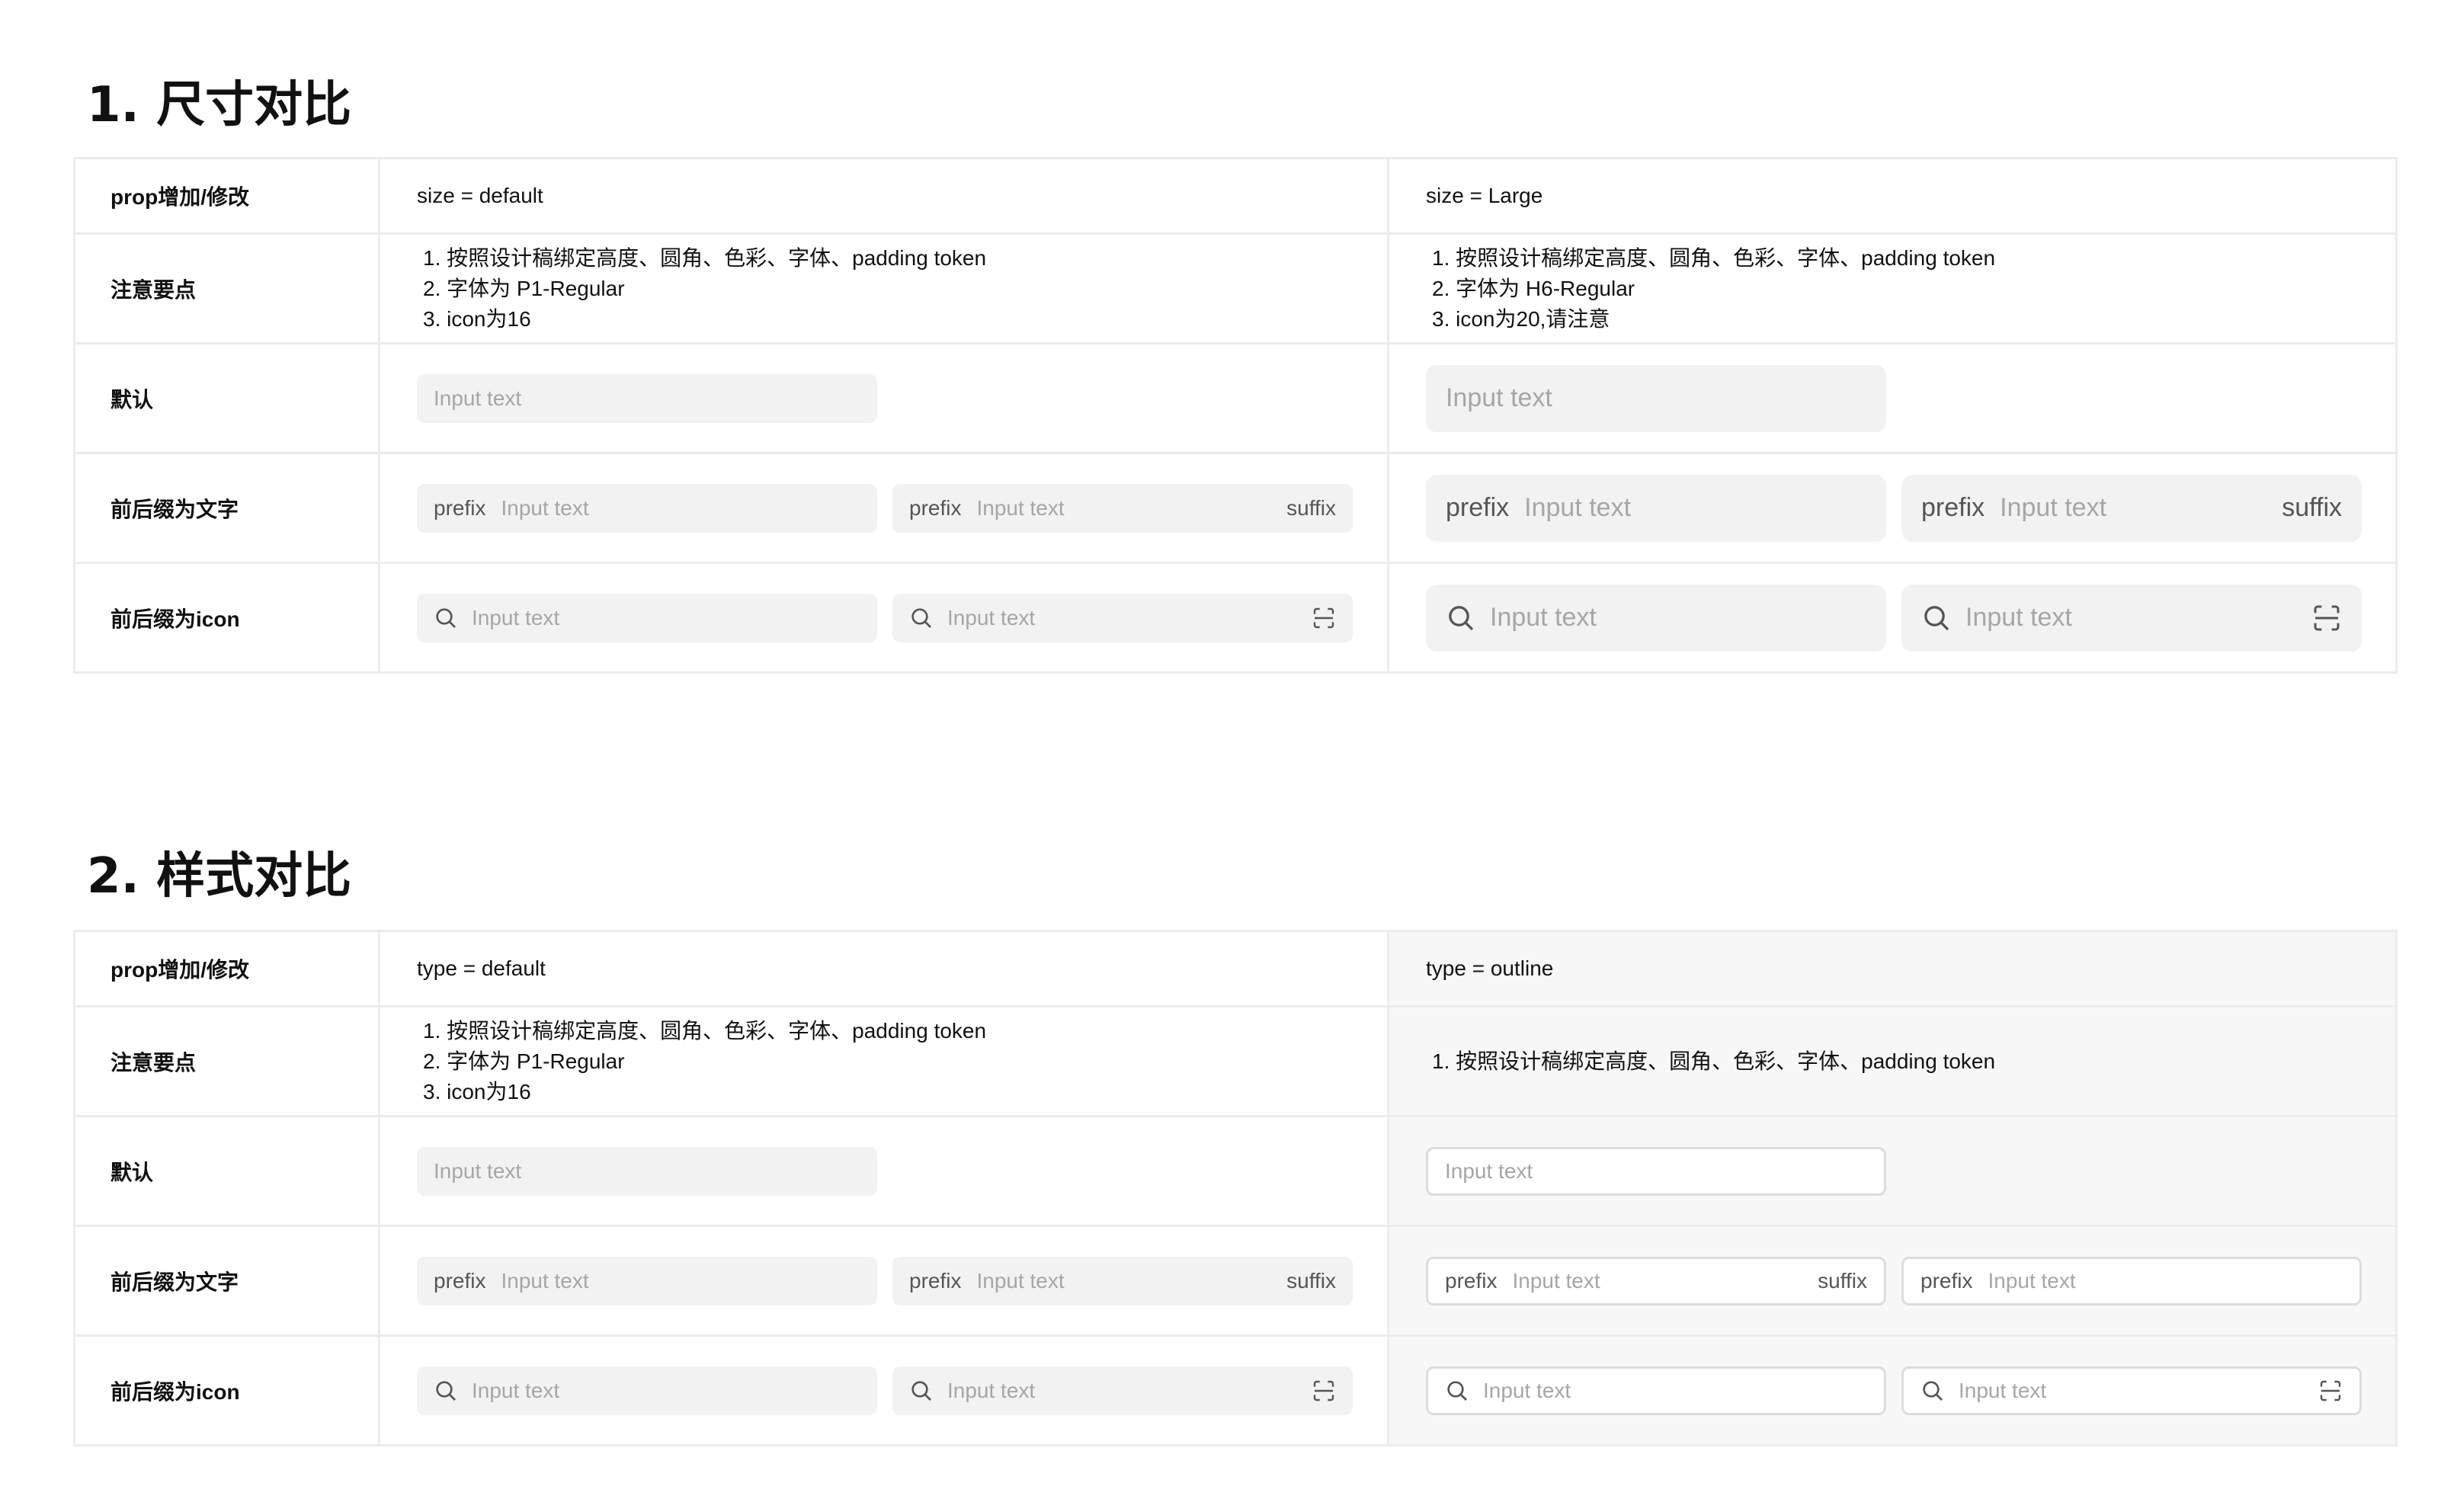  Describe the element at coordinates (1484, 195) in the screenshot. I see `header-size-large: size = Large` at that location.